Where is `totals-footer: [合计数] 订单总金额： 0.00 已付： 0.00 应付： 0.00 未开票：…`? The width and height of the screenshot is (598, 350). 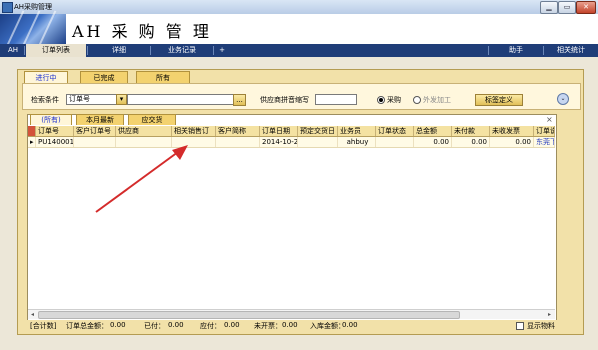 totals-footer: [合计数] 订单总金额： 0.00 已付： 0.00 应付： 0.00 未开票：… is located at coordinates (300, 325).